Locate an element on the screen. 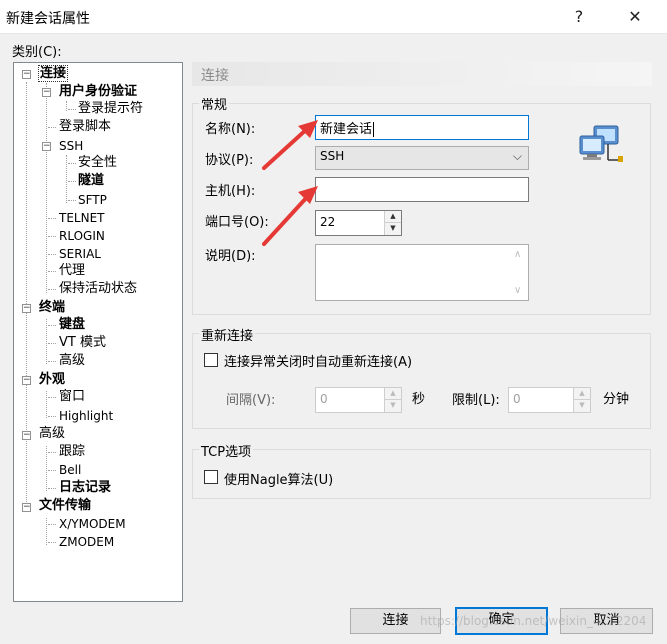 This screenshot has height=644, width=667. tree-item-highlight: Highlight is located at coordinates (86, 416).